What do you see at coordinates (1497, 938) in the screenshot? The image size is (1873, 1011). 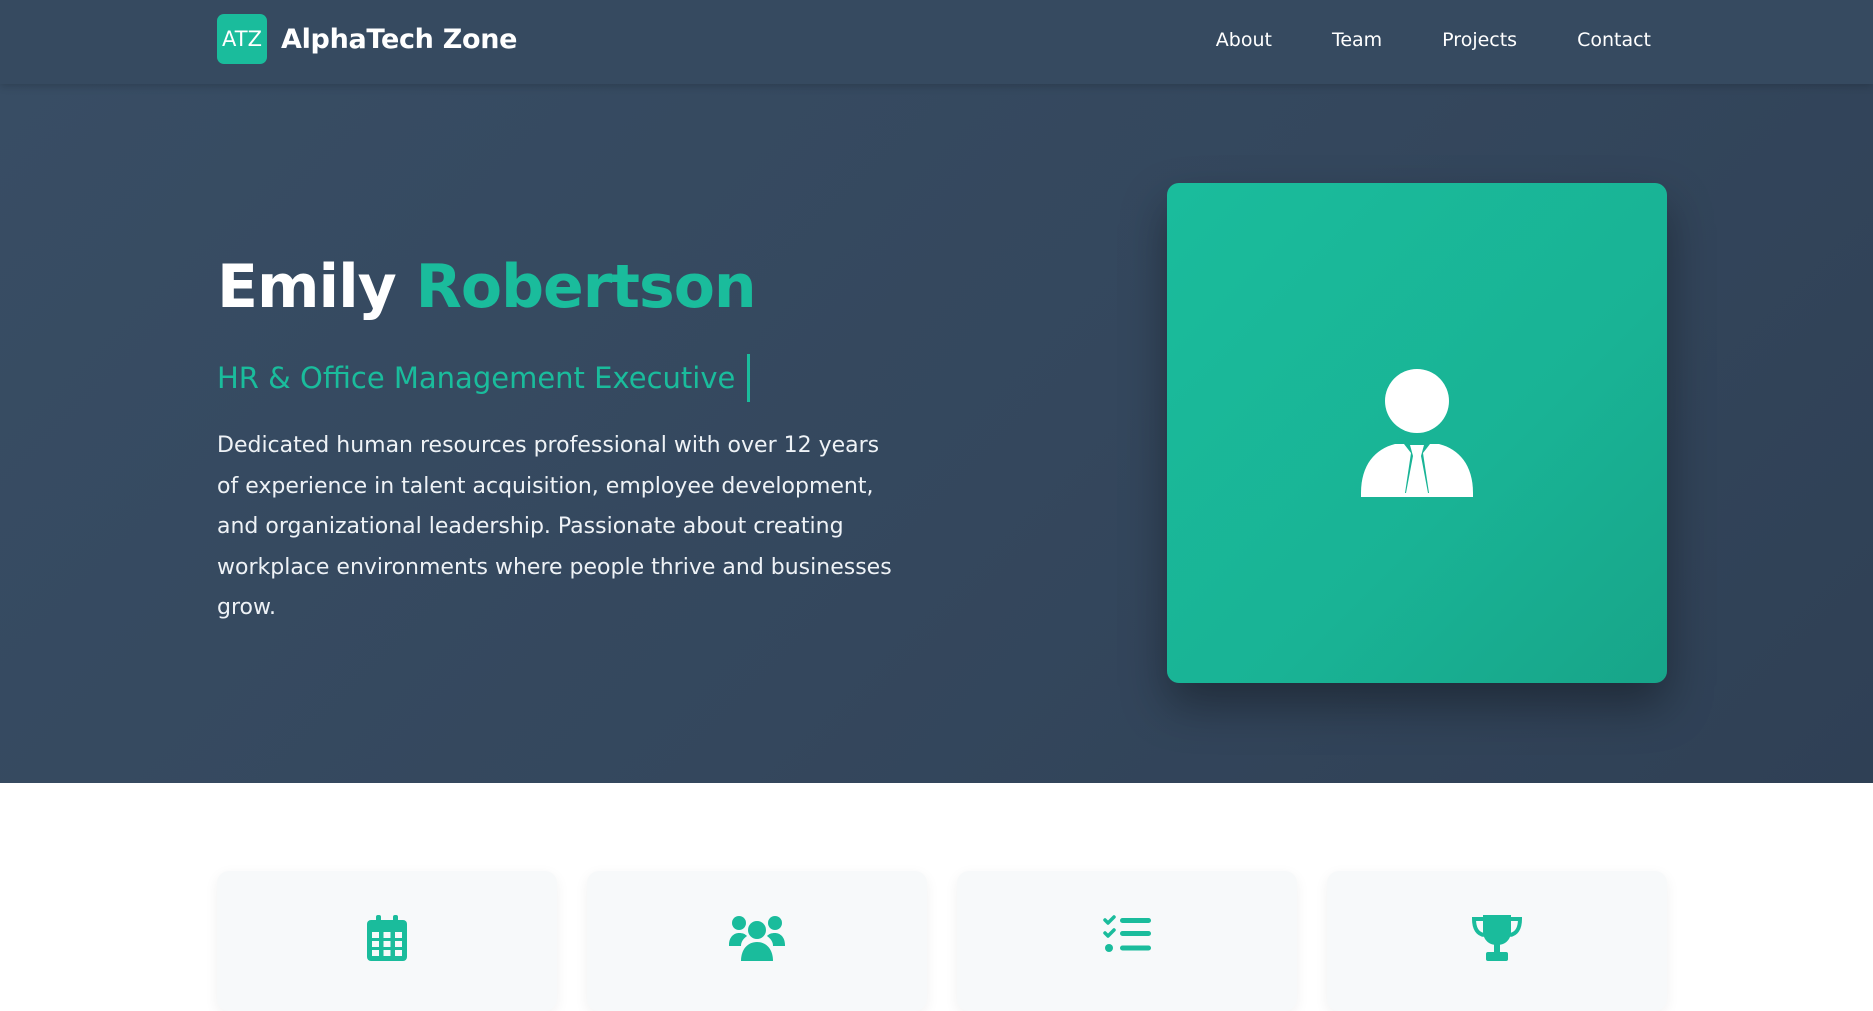 I see `trophy-icon` at bounding box center [1497, 938].